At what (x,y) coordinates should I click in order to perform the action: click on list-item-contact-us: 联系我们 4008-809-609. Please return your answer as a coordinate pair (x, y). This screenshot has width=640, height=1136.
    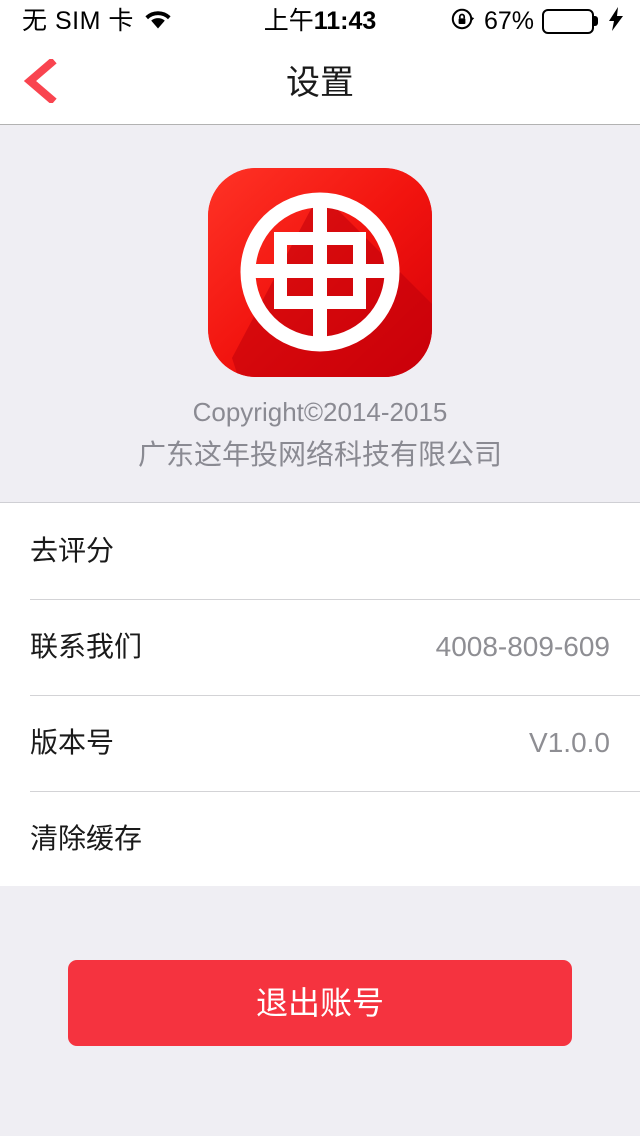
    Looking at the image, I should click on (320, 647).